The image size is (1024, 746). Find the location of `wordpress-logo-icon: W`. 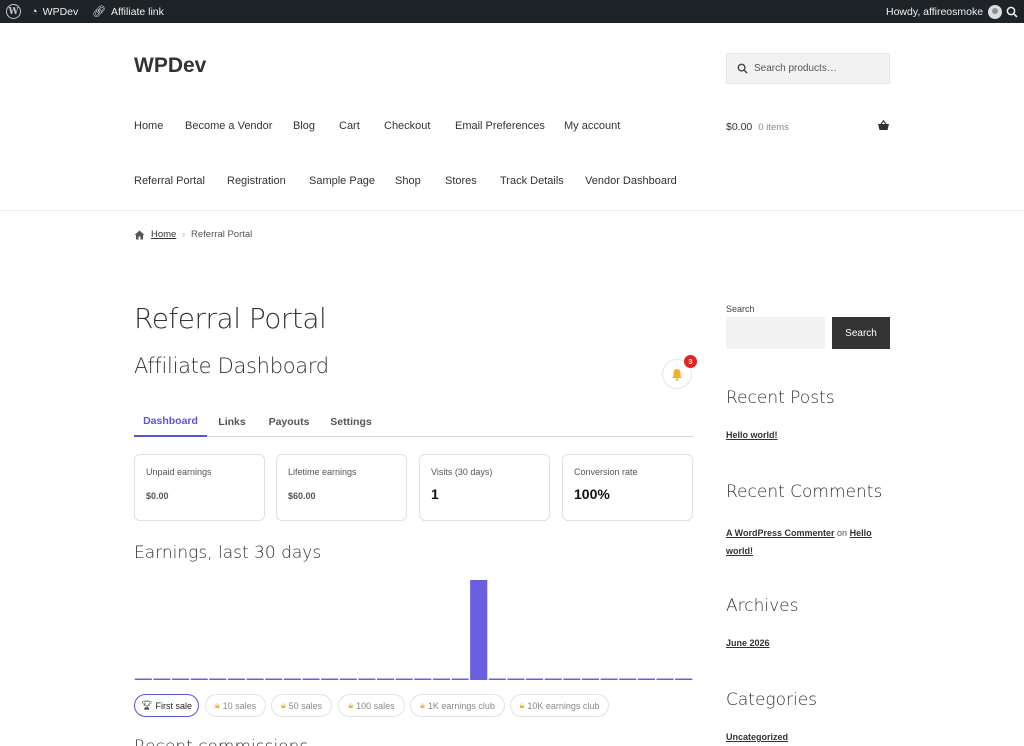

wordpress-logo-icon: W is located at coordinates (13, 11).